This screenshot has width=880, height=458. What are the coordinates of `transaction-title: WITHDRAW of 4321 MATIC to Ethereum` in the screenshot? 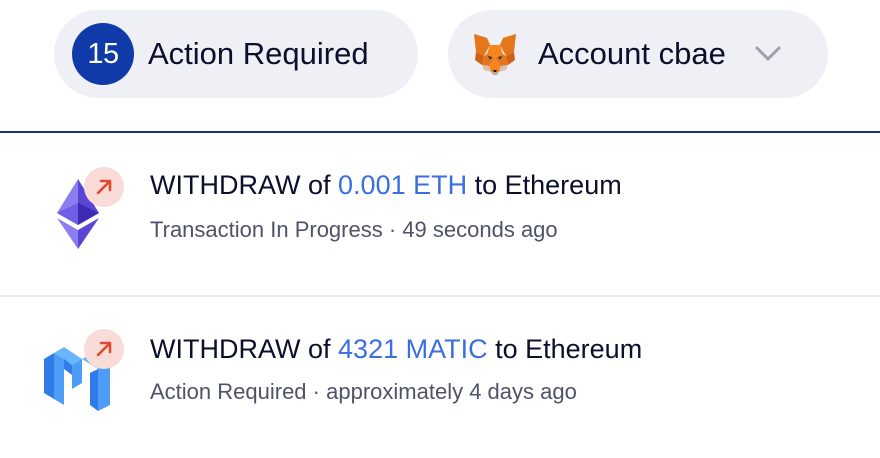 It's located at (396, 349).